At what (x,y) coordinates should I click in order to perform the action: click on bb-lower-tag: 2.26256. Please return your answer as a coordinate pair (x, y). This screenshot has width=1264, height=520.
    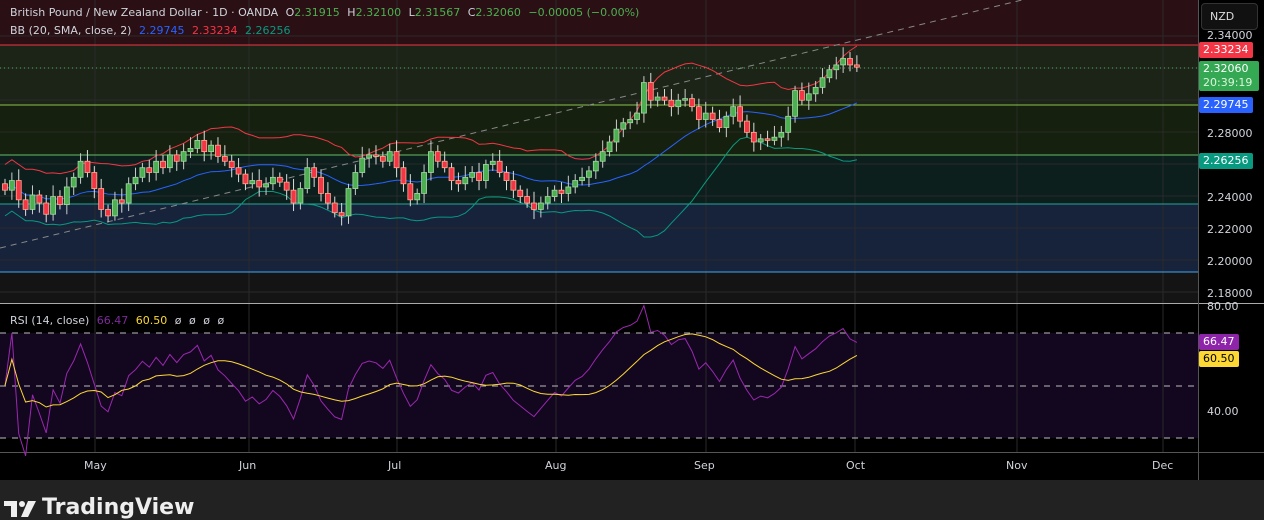
    Looking at the image, I should click on (1226, 161).